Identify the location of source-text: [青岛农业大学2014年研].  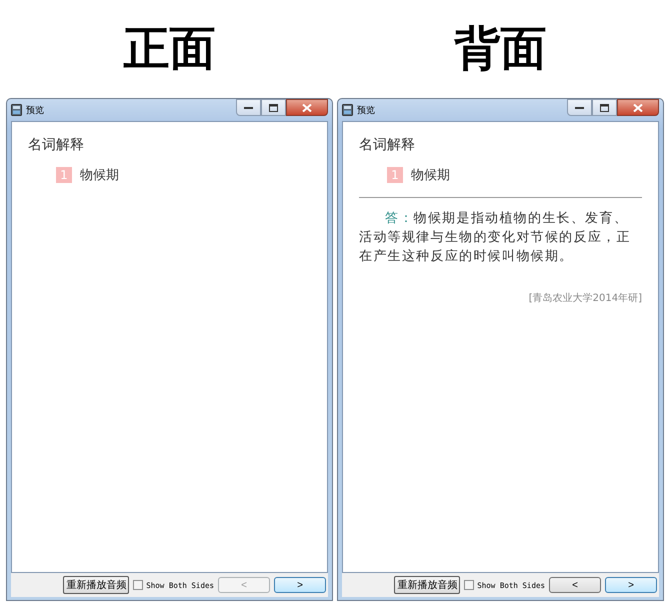
(585, 298).